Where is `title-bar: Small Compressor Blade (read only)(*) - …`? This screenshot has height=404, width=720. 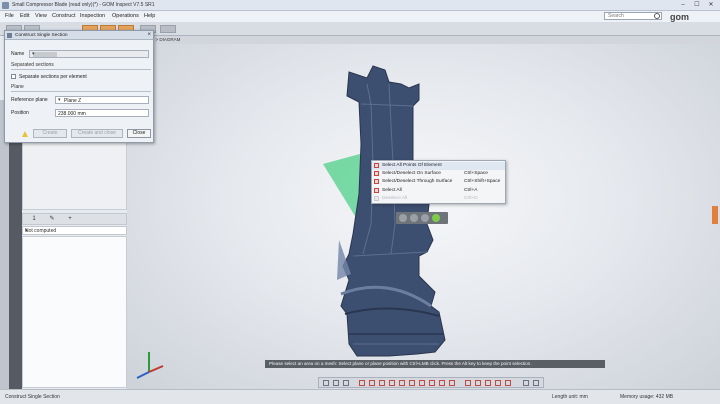 title-bar: Small Compressor Blade (read only)(*) - … is located at coordinates (360, 5).